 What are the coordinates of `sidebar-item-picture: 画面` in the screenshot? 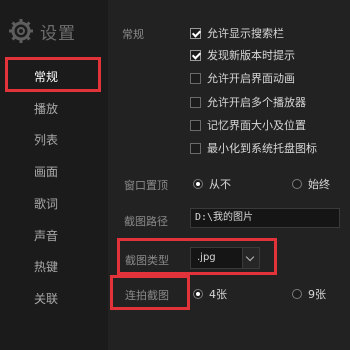 It's located at (46, 171).